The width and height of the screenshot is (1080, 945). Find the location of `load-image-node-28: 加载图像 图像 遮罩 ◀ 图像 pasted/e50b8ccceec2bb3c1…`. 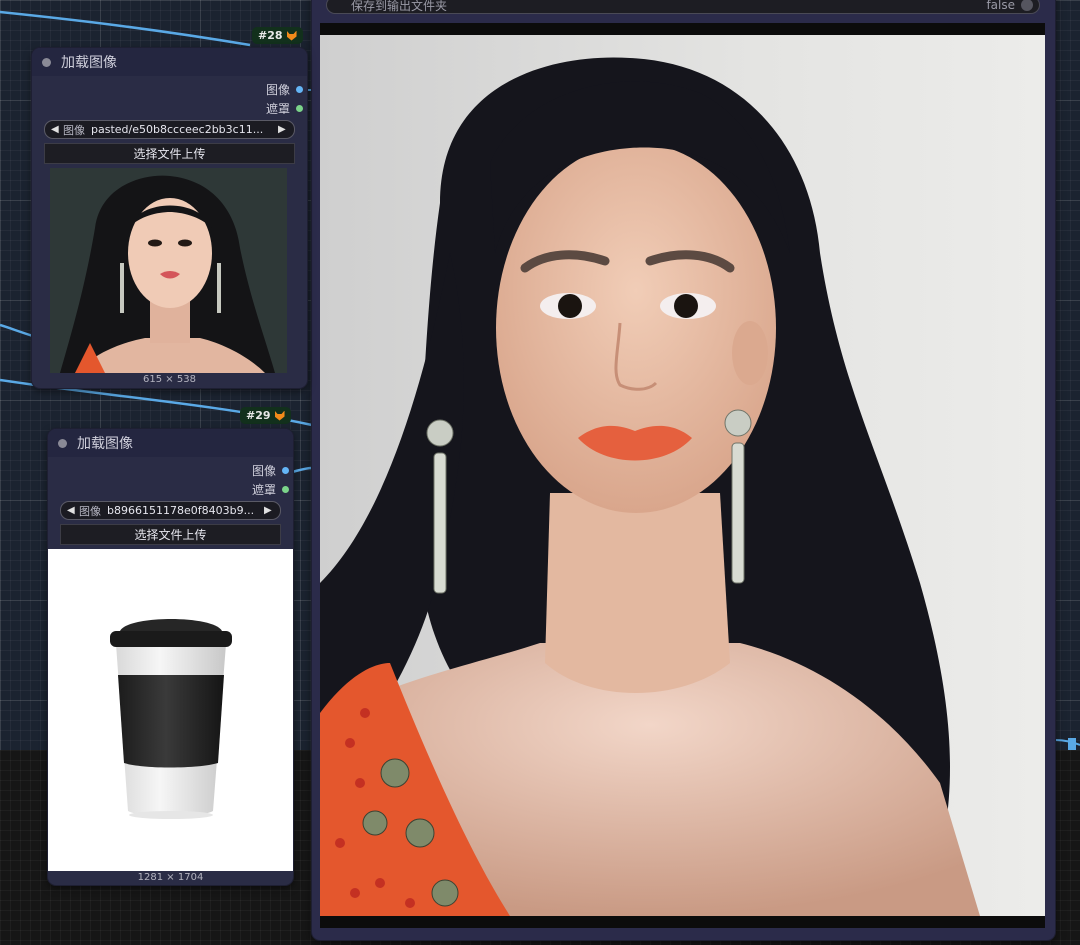

load-image-node-28: 加载图像 图像 遮罩 ◀ 图像 pasted/e50b8ccceec2bb3c1… is located at coordinates (169, 218).